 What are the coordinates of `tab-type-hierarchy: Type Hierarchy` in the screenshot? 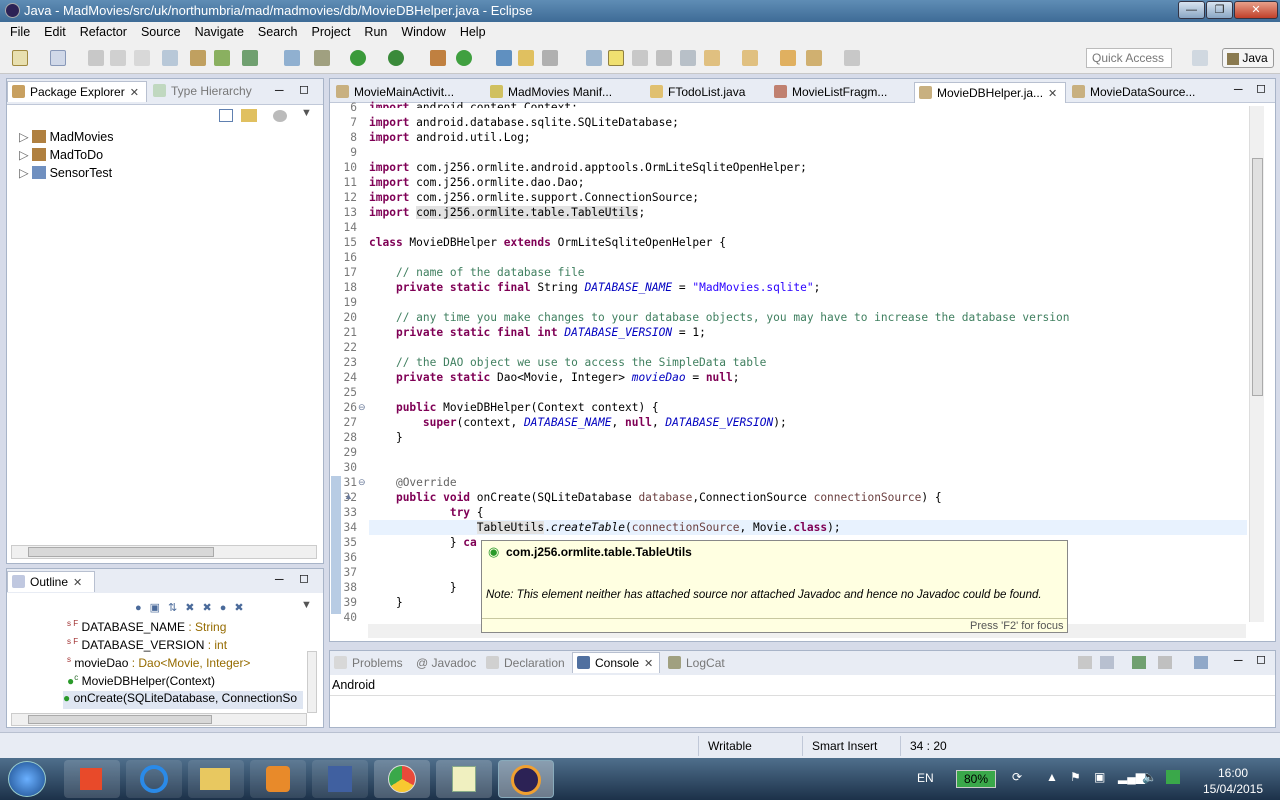 It's located at (203, 91).